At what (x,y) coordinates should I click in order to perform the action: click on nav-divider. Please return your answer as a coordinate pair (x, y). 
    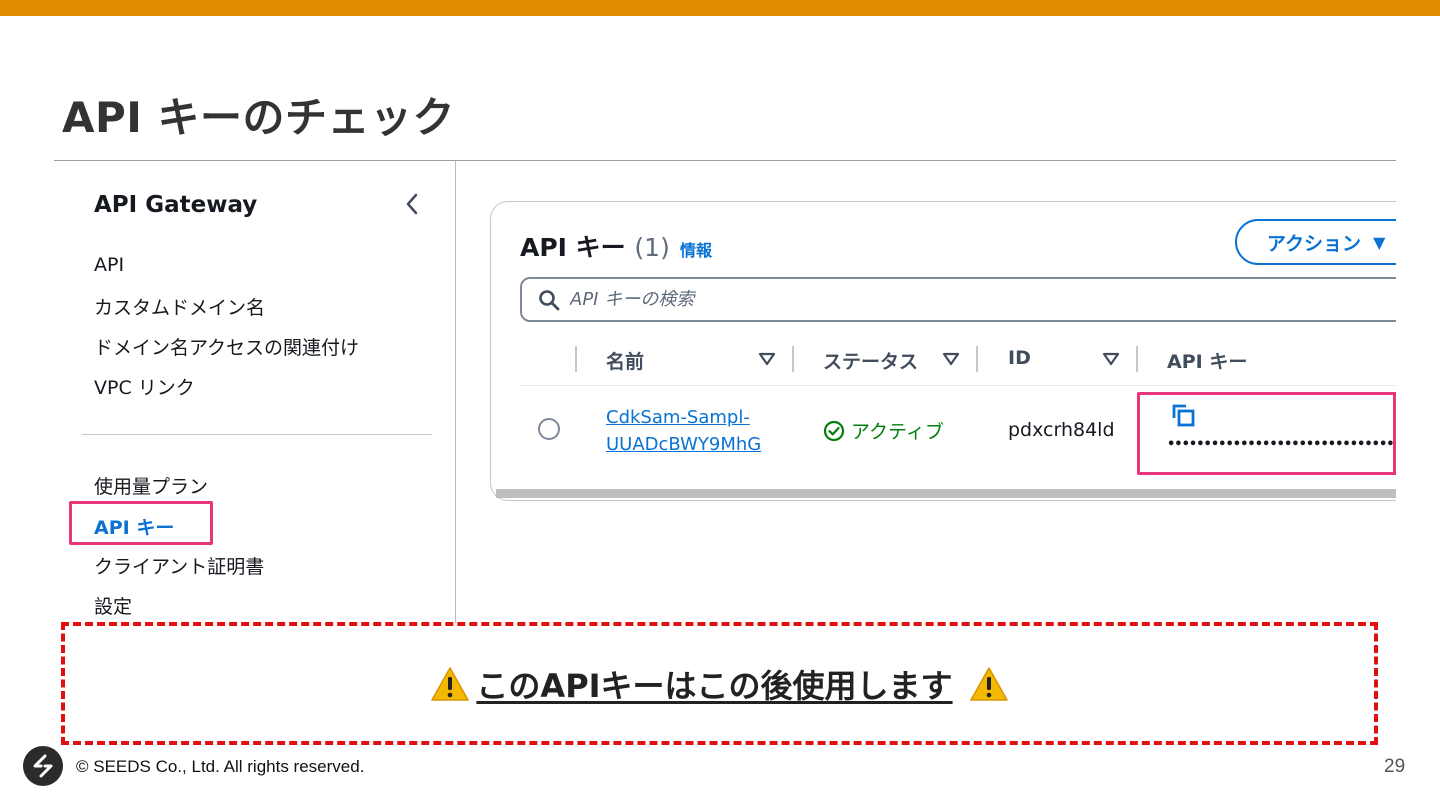
    Looking at the image, I should click on (455, 392).